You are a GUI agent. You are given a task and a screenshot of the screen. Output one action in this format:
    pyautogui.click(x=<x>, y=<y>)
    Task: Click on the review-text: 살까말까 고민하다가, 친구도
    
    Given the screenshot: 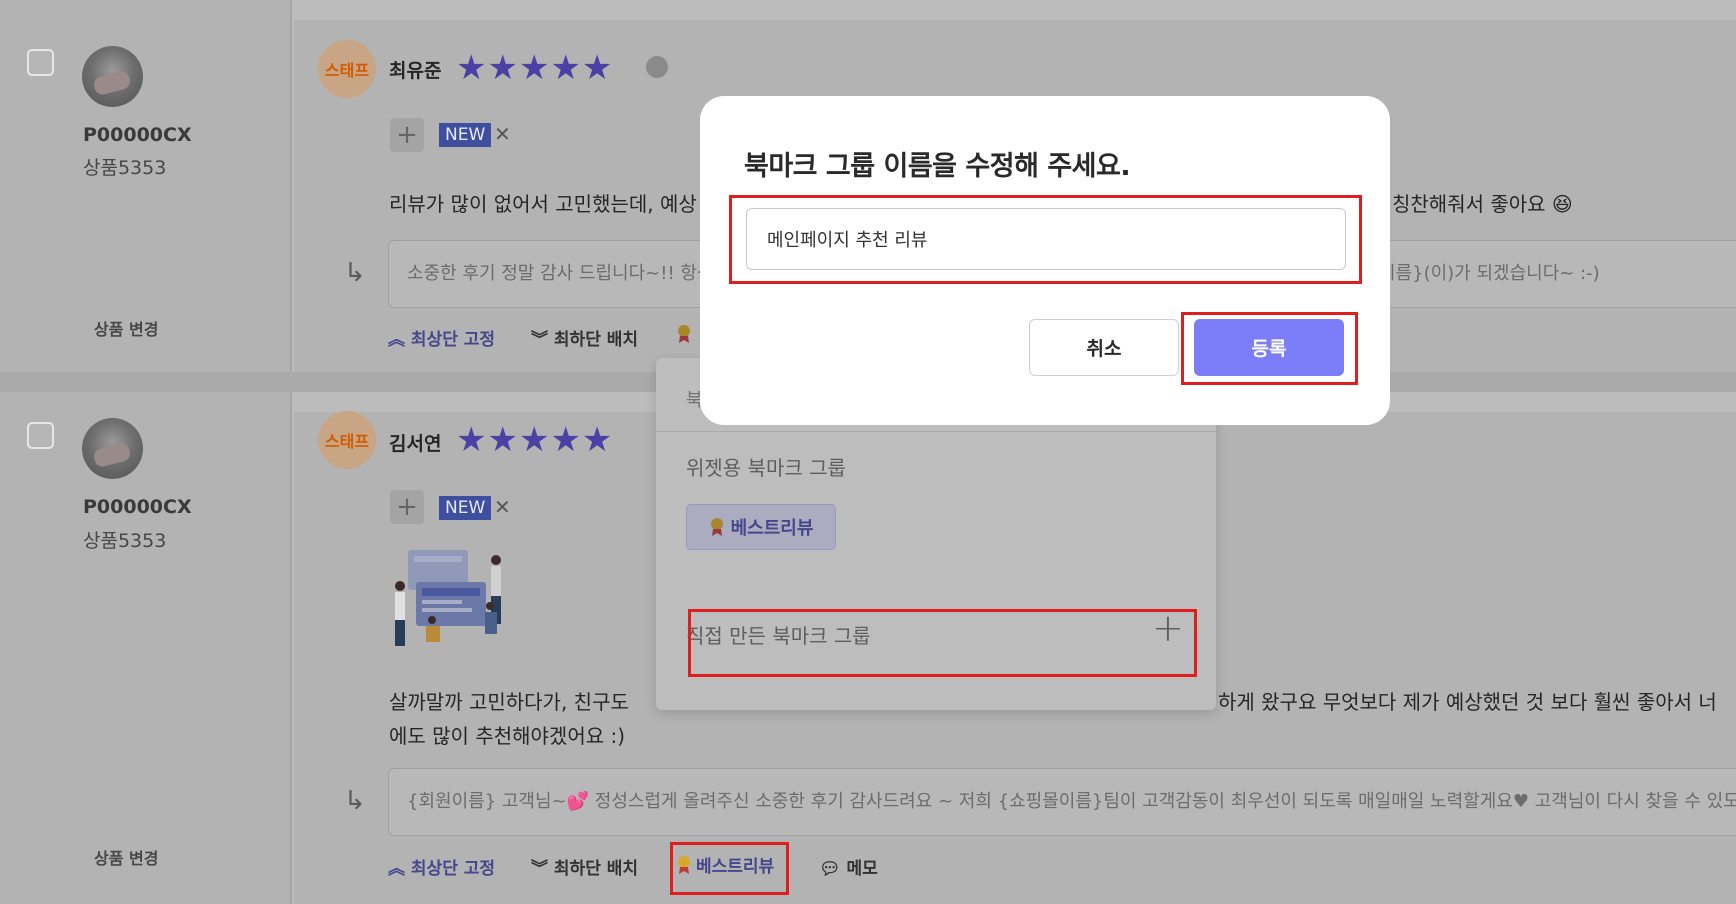 What is the action you would take?
    pyautogui.click(x=509, y=702)
    